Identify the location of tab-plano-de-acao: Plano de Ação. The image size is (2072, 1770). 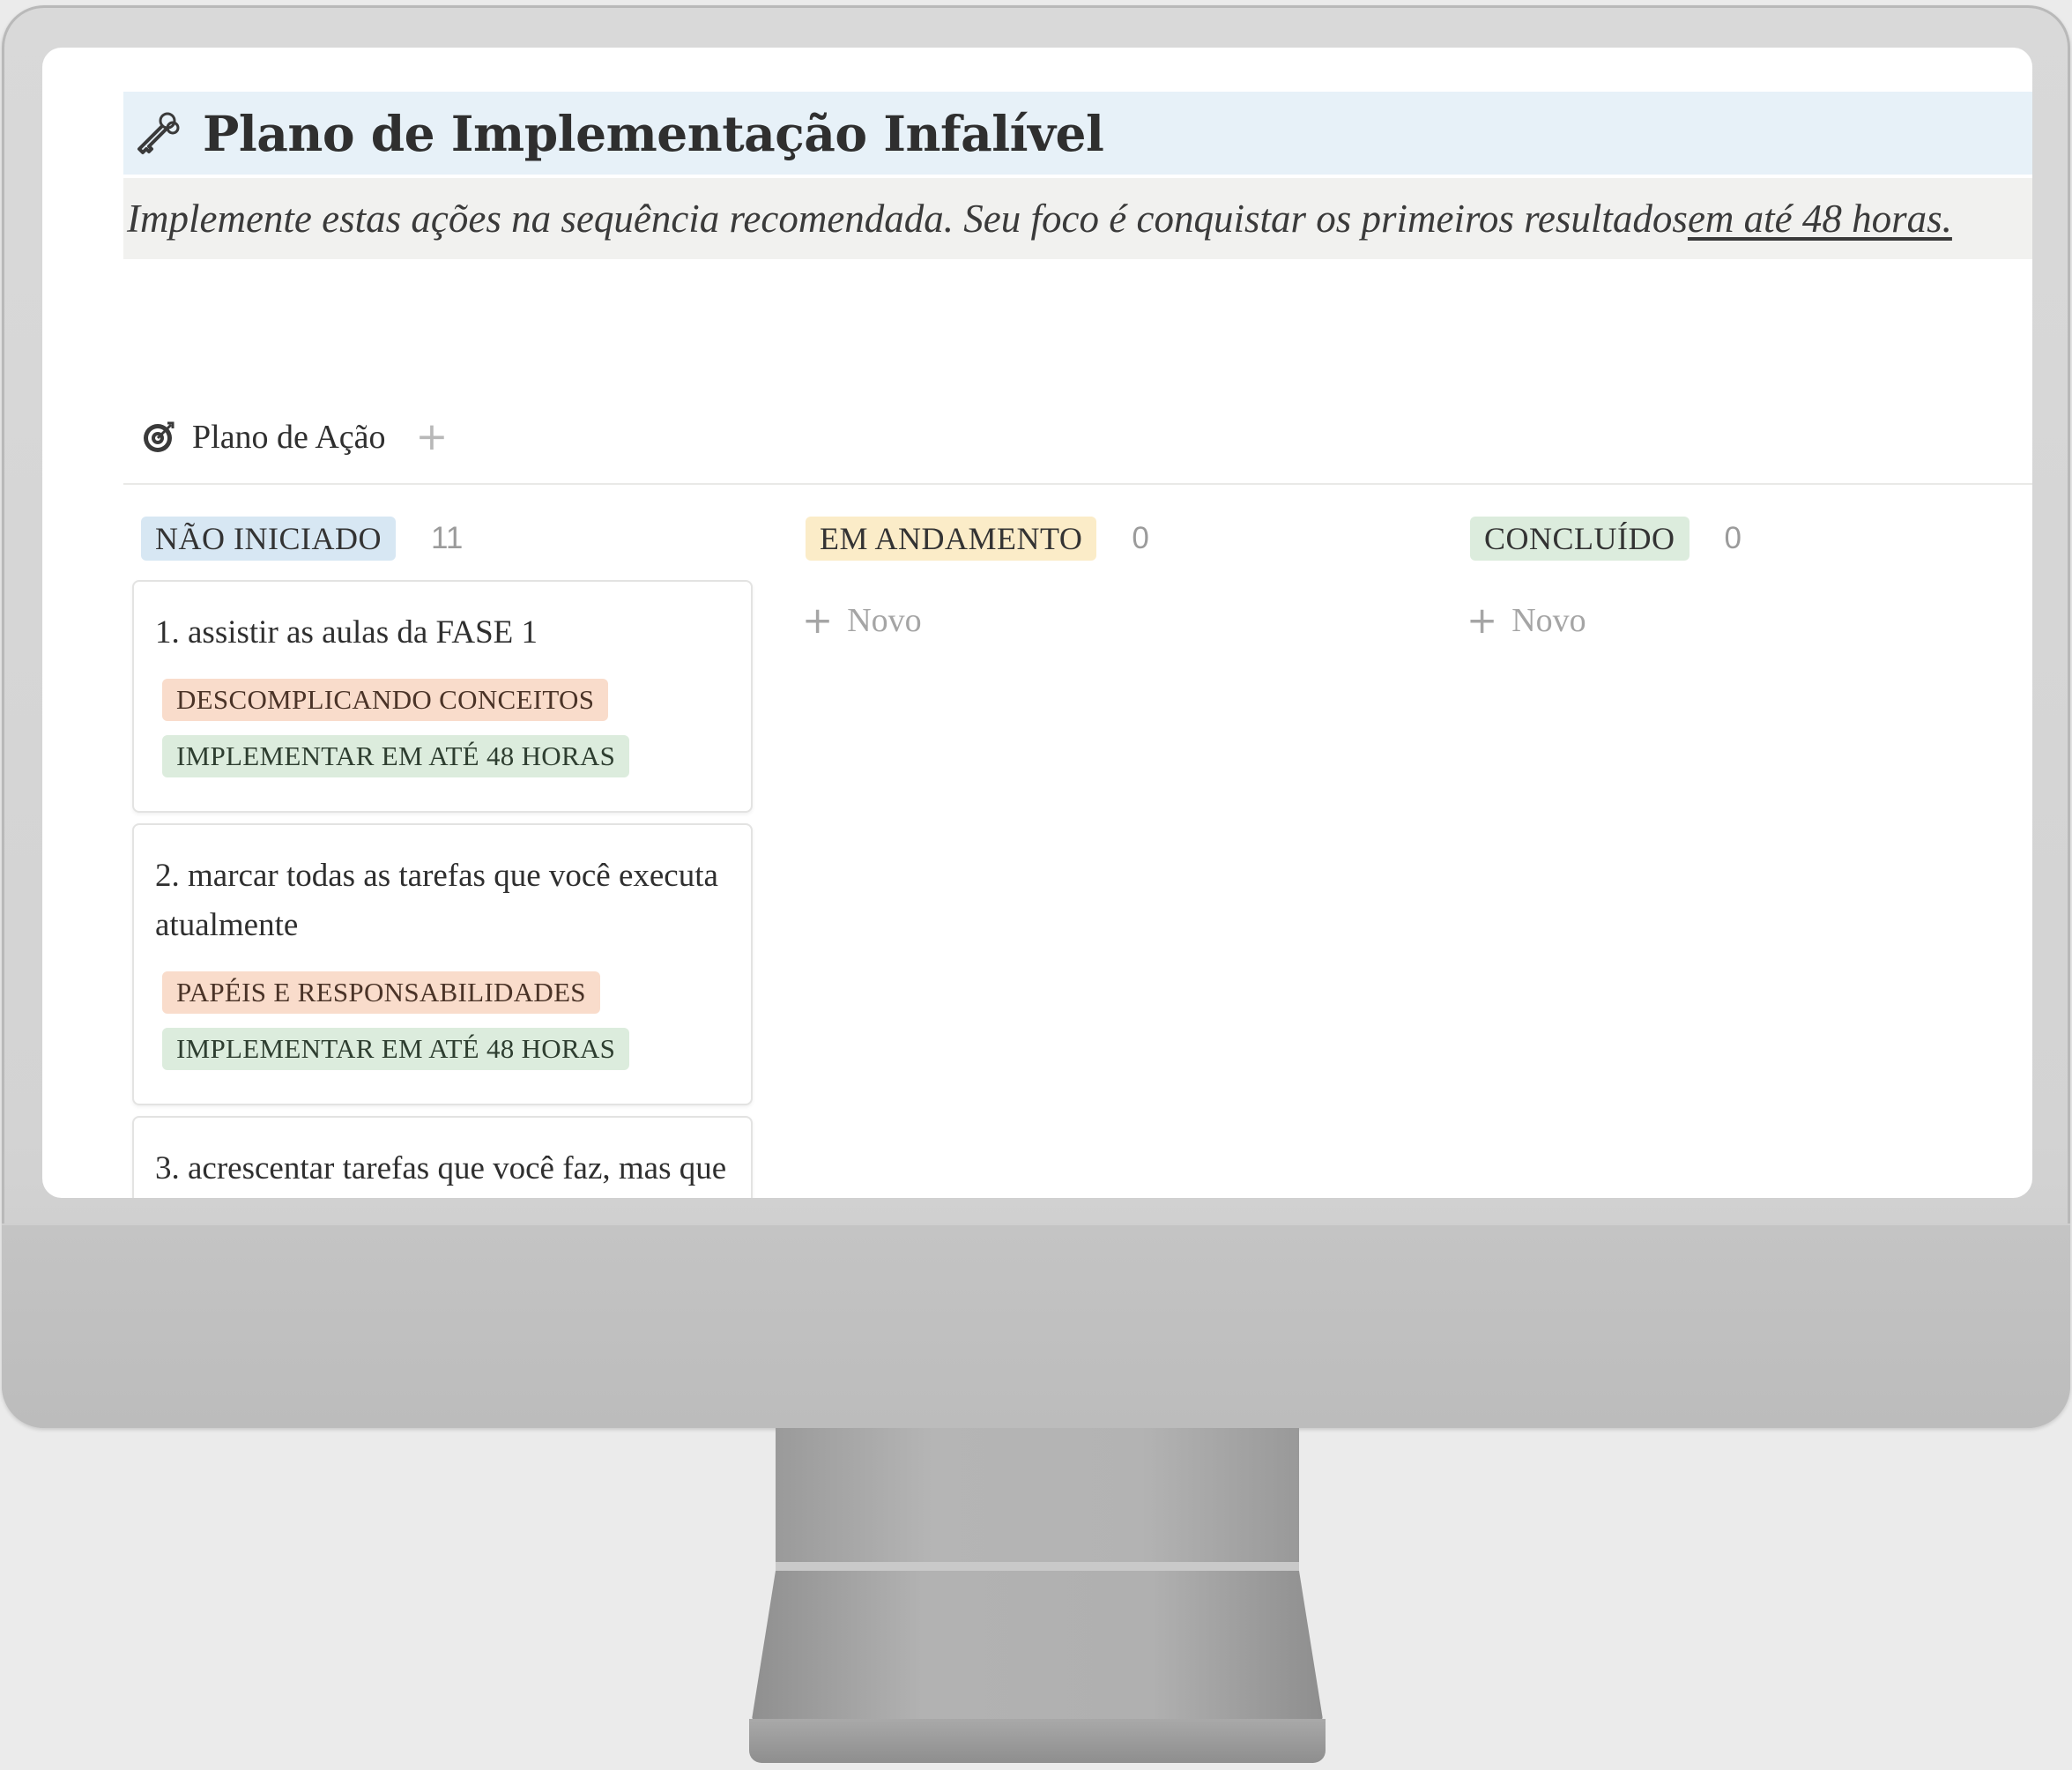
(289, 437).